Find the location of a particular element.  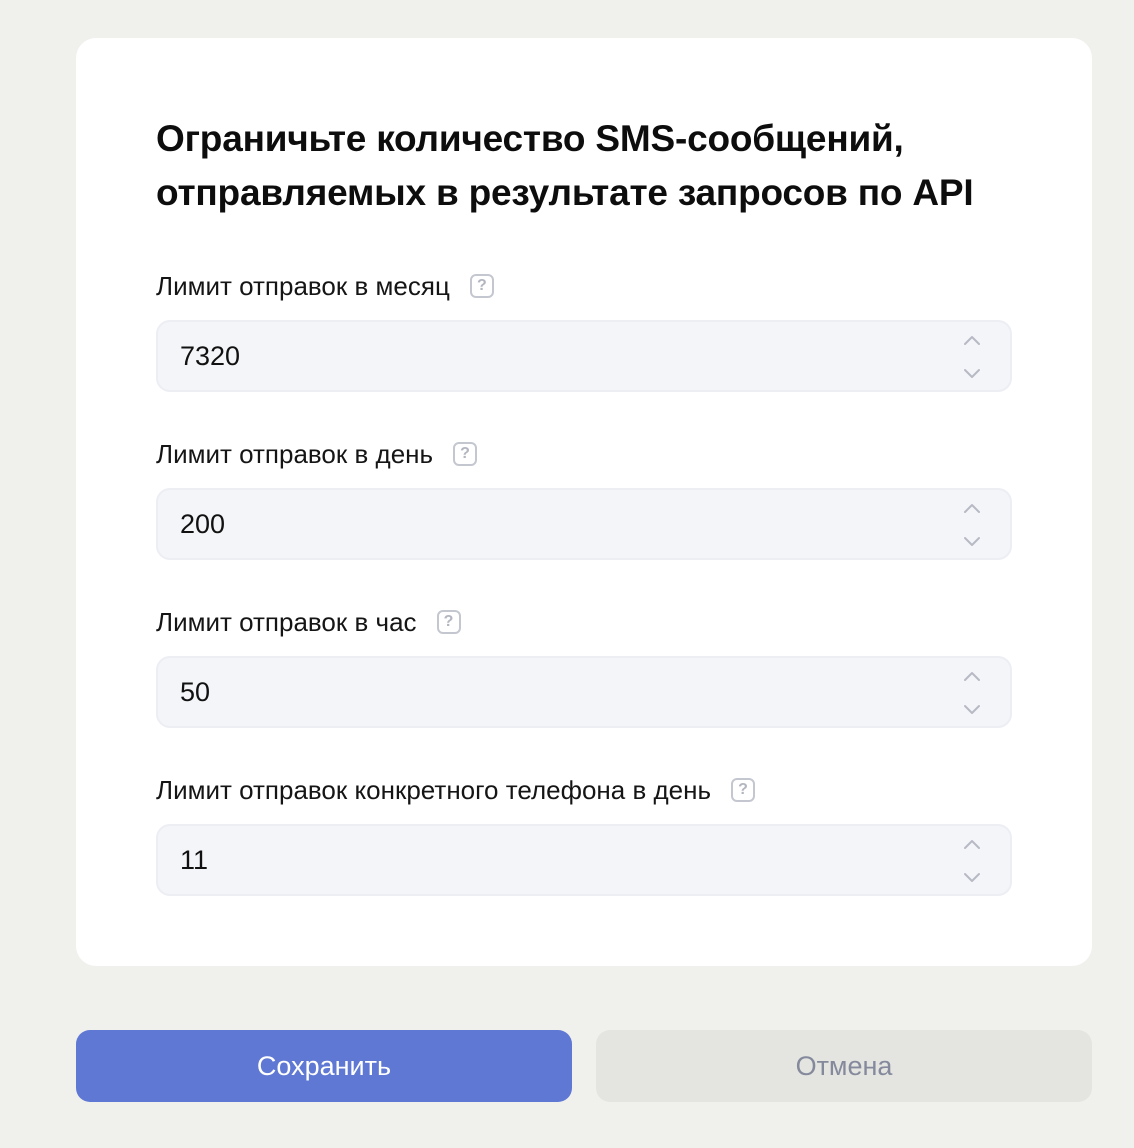

daily-limit-input: 200 is located at coordinates (584, 524).